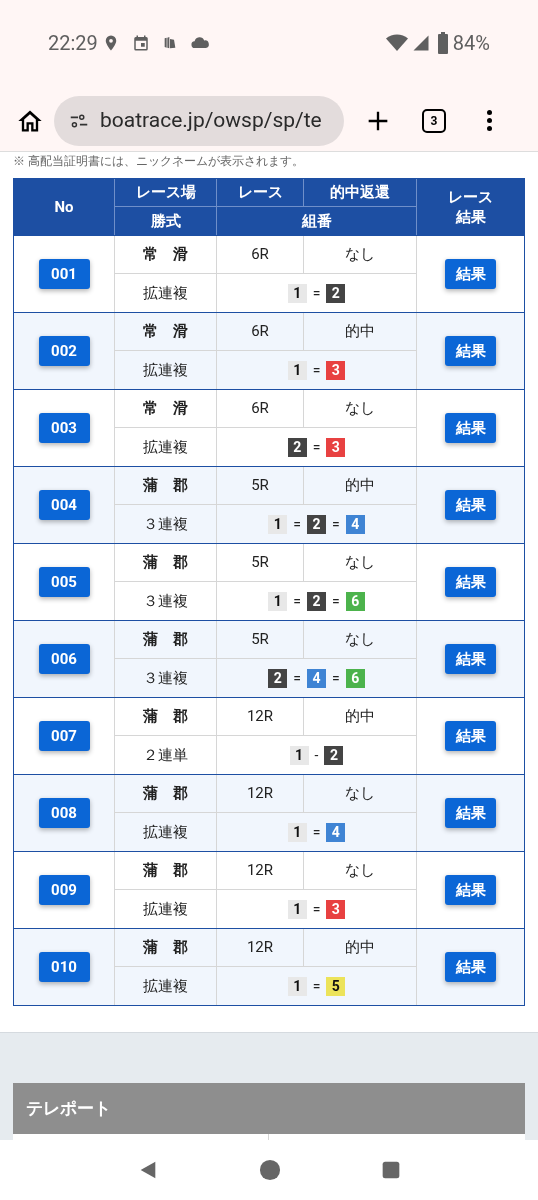 This screenshot has height=1200, width=538. Describe the element at coordinates (470, 217) in the screenshot. I see `column-header: 結果` at that location.